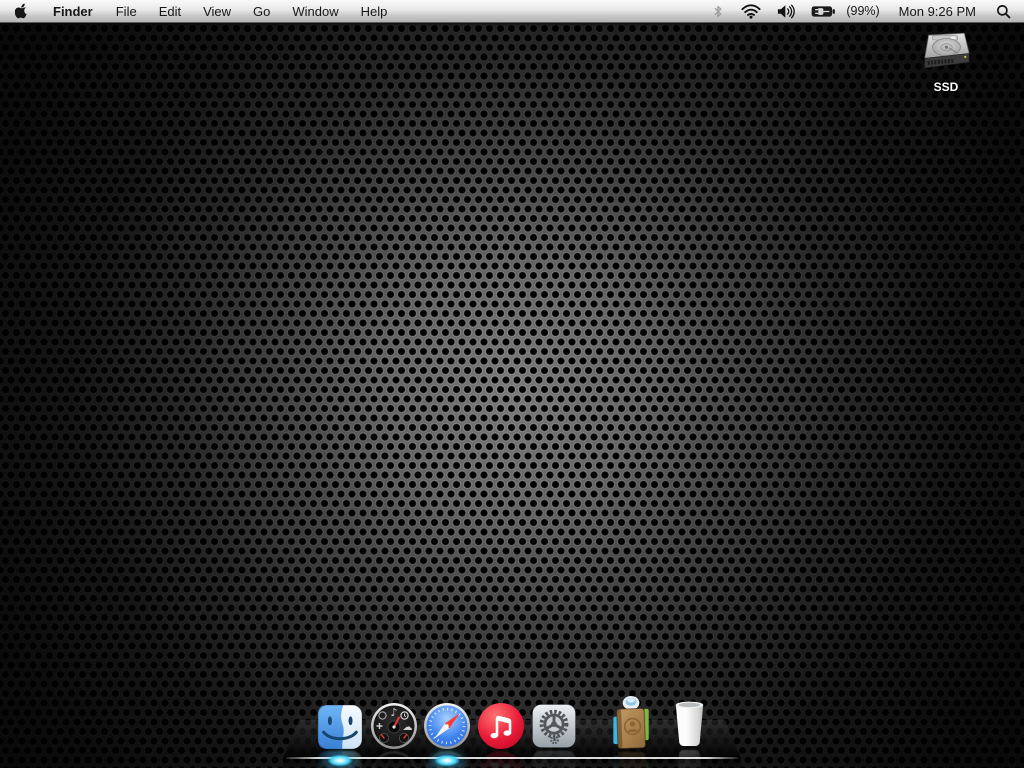 The width and height of the screenshot is (1024, 768). What do you see at coordinates (170, 11) in the screenshot?
I see `menu-item-edit: Edit` at bounding box center [170, 11].